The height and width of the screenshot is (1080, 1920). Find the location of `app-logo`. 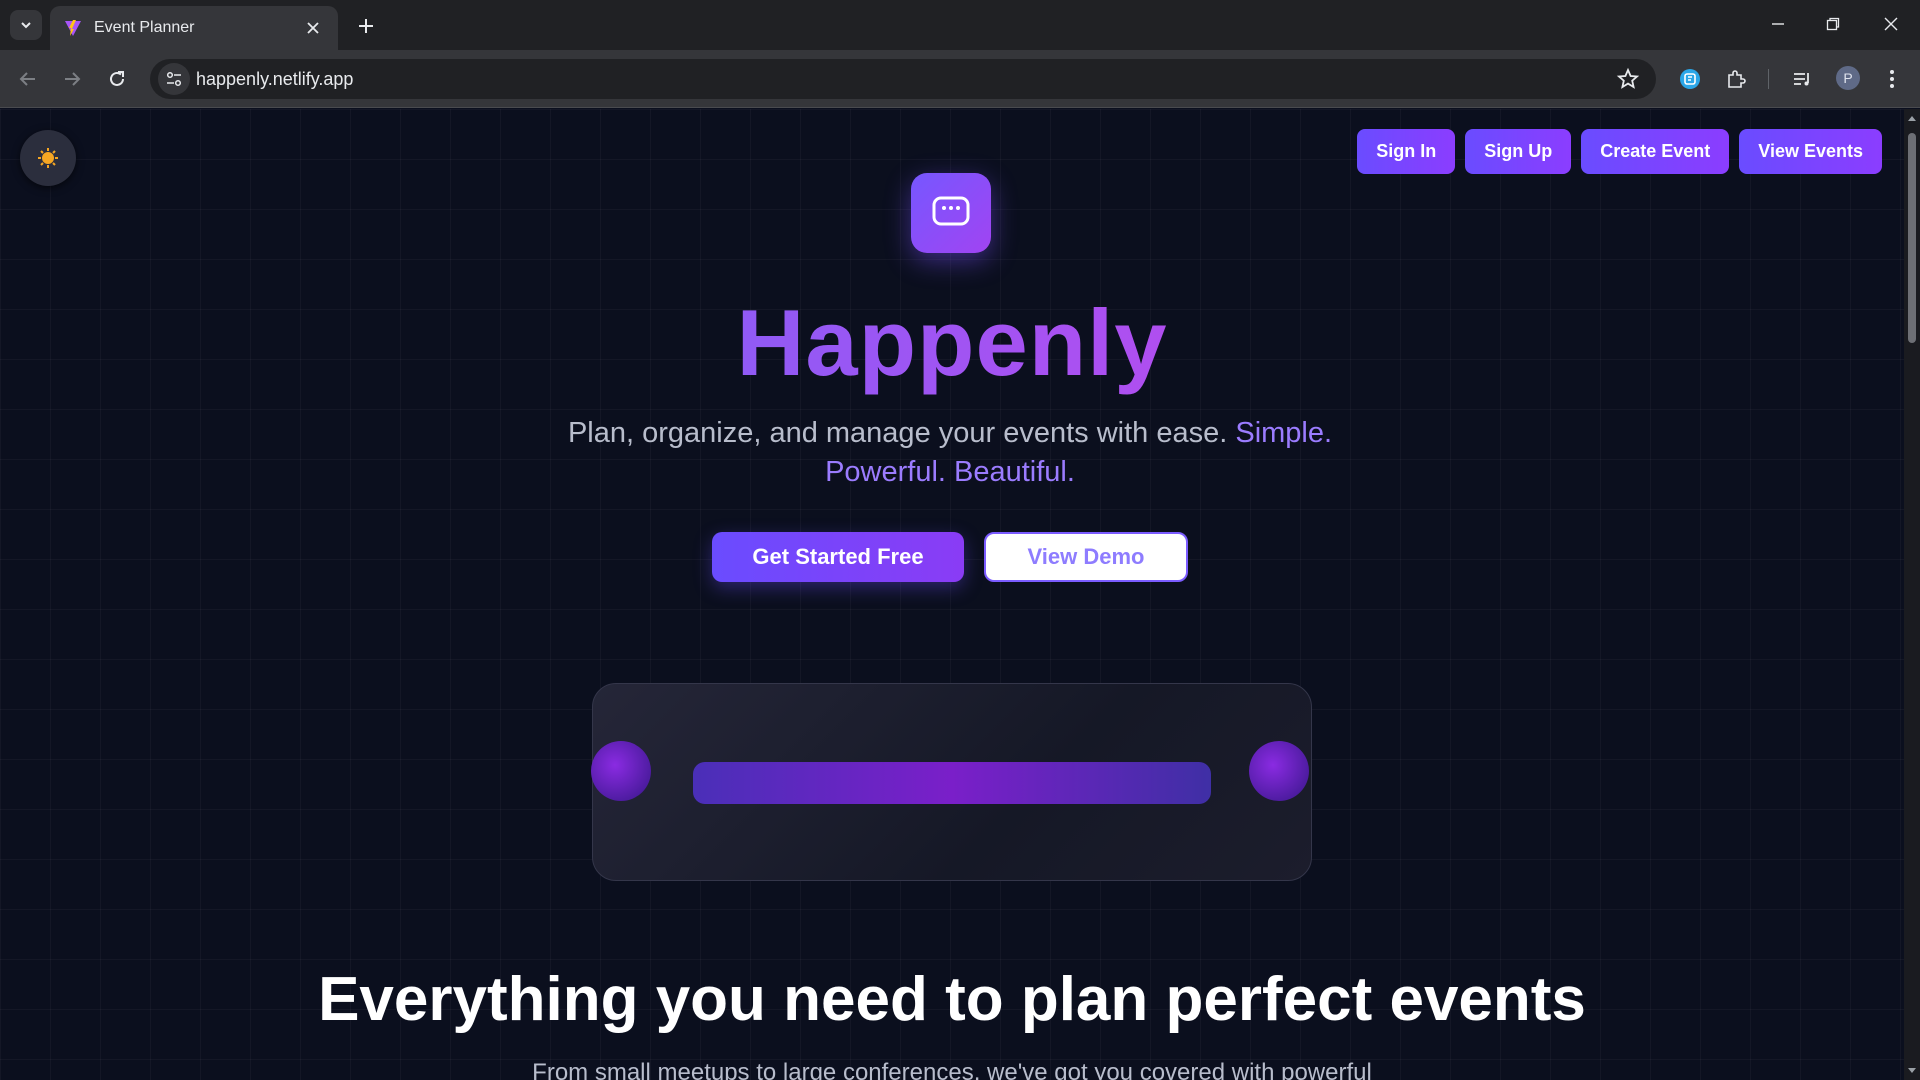

app-logo is located at coordinates (951, 213).